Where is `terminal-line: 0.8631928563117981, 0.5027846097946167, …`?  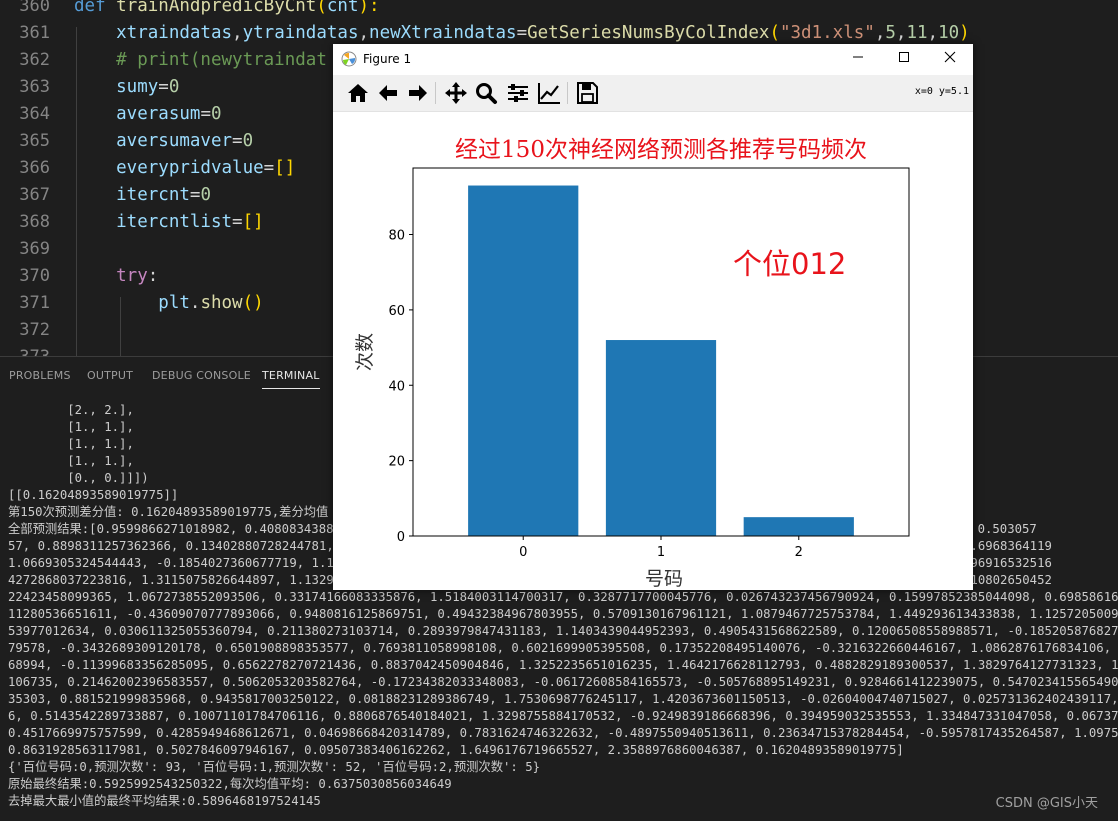 terminal-line: 0.8631928563117981, 0.5027846097946167, … is located at coordinates (456, 750).